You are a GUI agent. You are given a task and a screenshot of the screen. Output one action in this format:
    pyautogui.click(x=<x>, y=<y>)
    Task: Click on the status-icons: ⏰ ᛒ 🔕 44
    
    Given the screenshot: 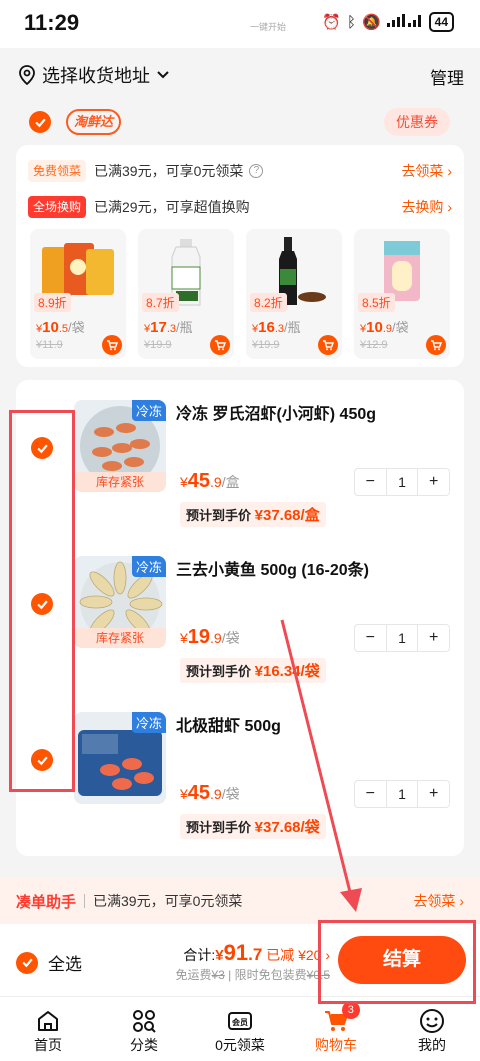 What is the action you would take?
    pyautogui.click(x=388, y=22)
    